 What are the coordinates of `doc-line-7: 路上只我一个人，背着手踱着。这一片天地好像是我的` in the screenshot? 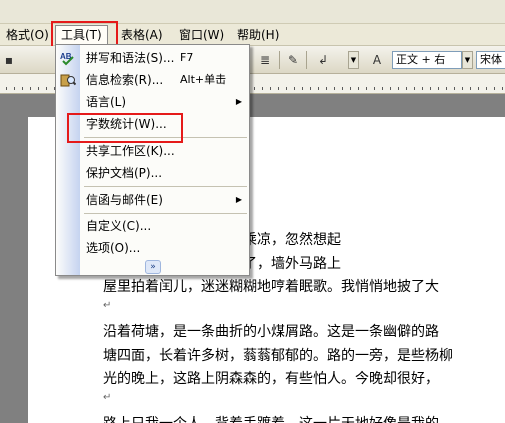 It's located at (271, 418).